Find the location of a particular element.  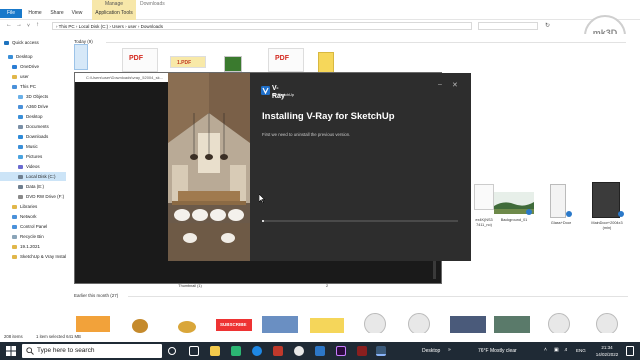

nav-item: Recycle Bin is located at coordinates (28, 236).